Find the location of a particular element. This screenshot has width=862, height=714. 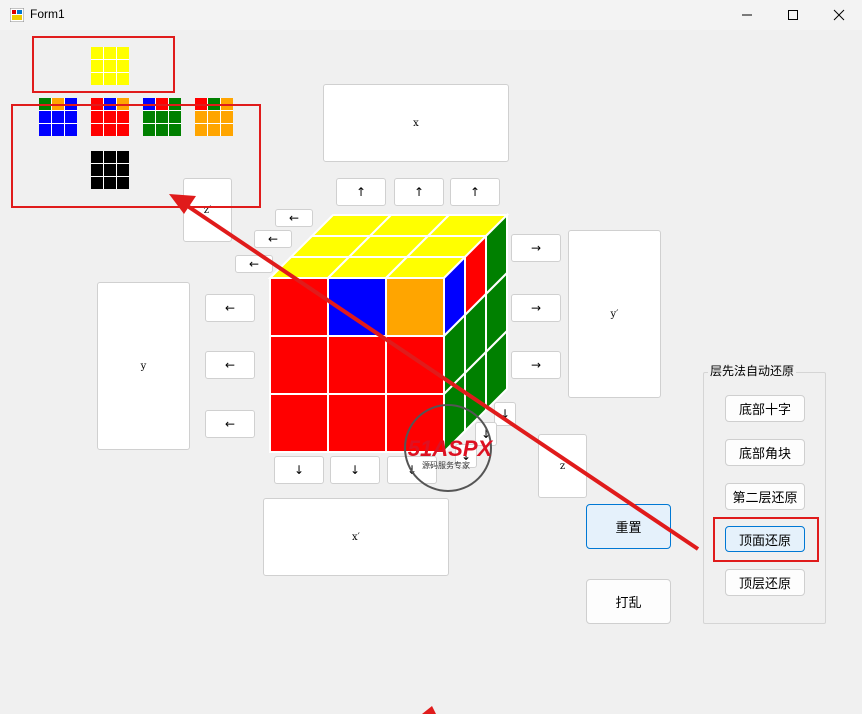

rotate-z-button: z is located at coordinates (562, 466).